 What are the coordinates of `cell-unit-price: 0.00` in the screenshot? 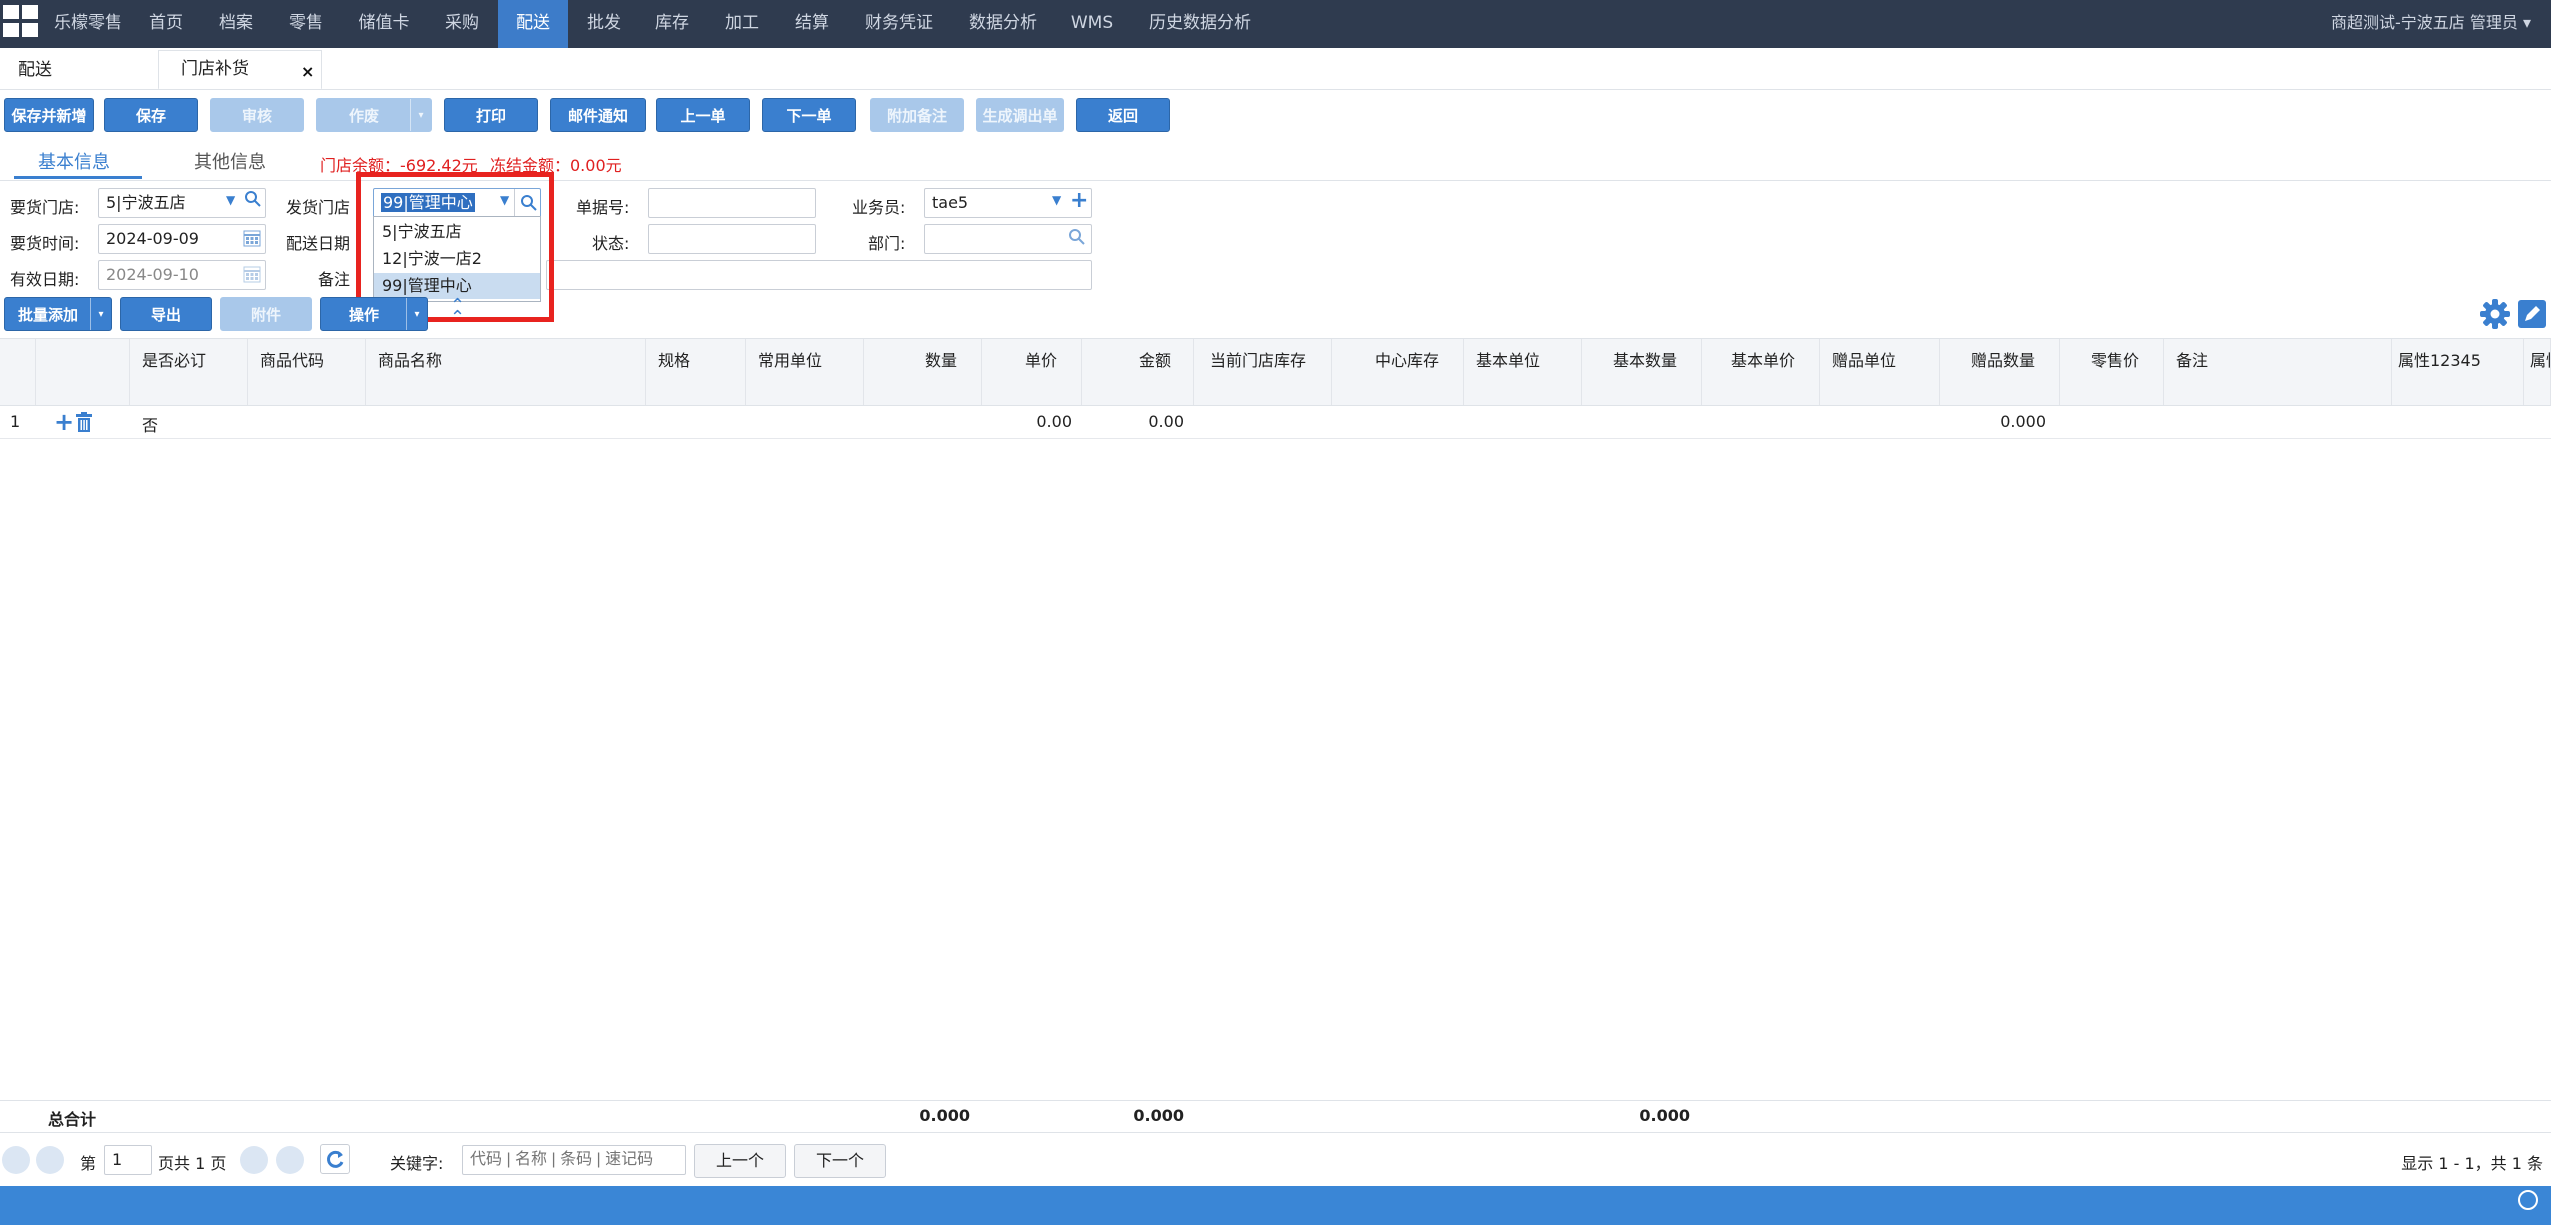 It's located at (1027, 421).